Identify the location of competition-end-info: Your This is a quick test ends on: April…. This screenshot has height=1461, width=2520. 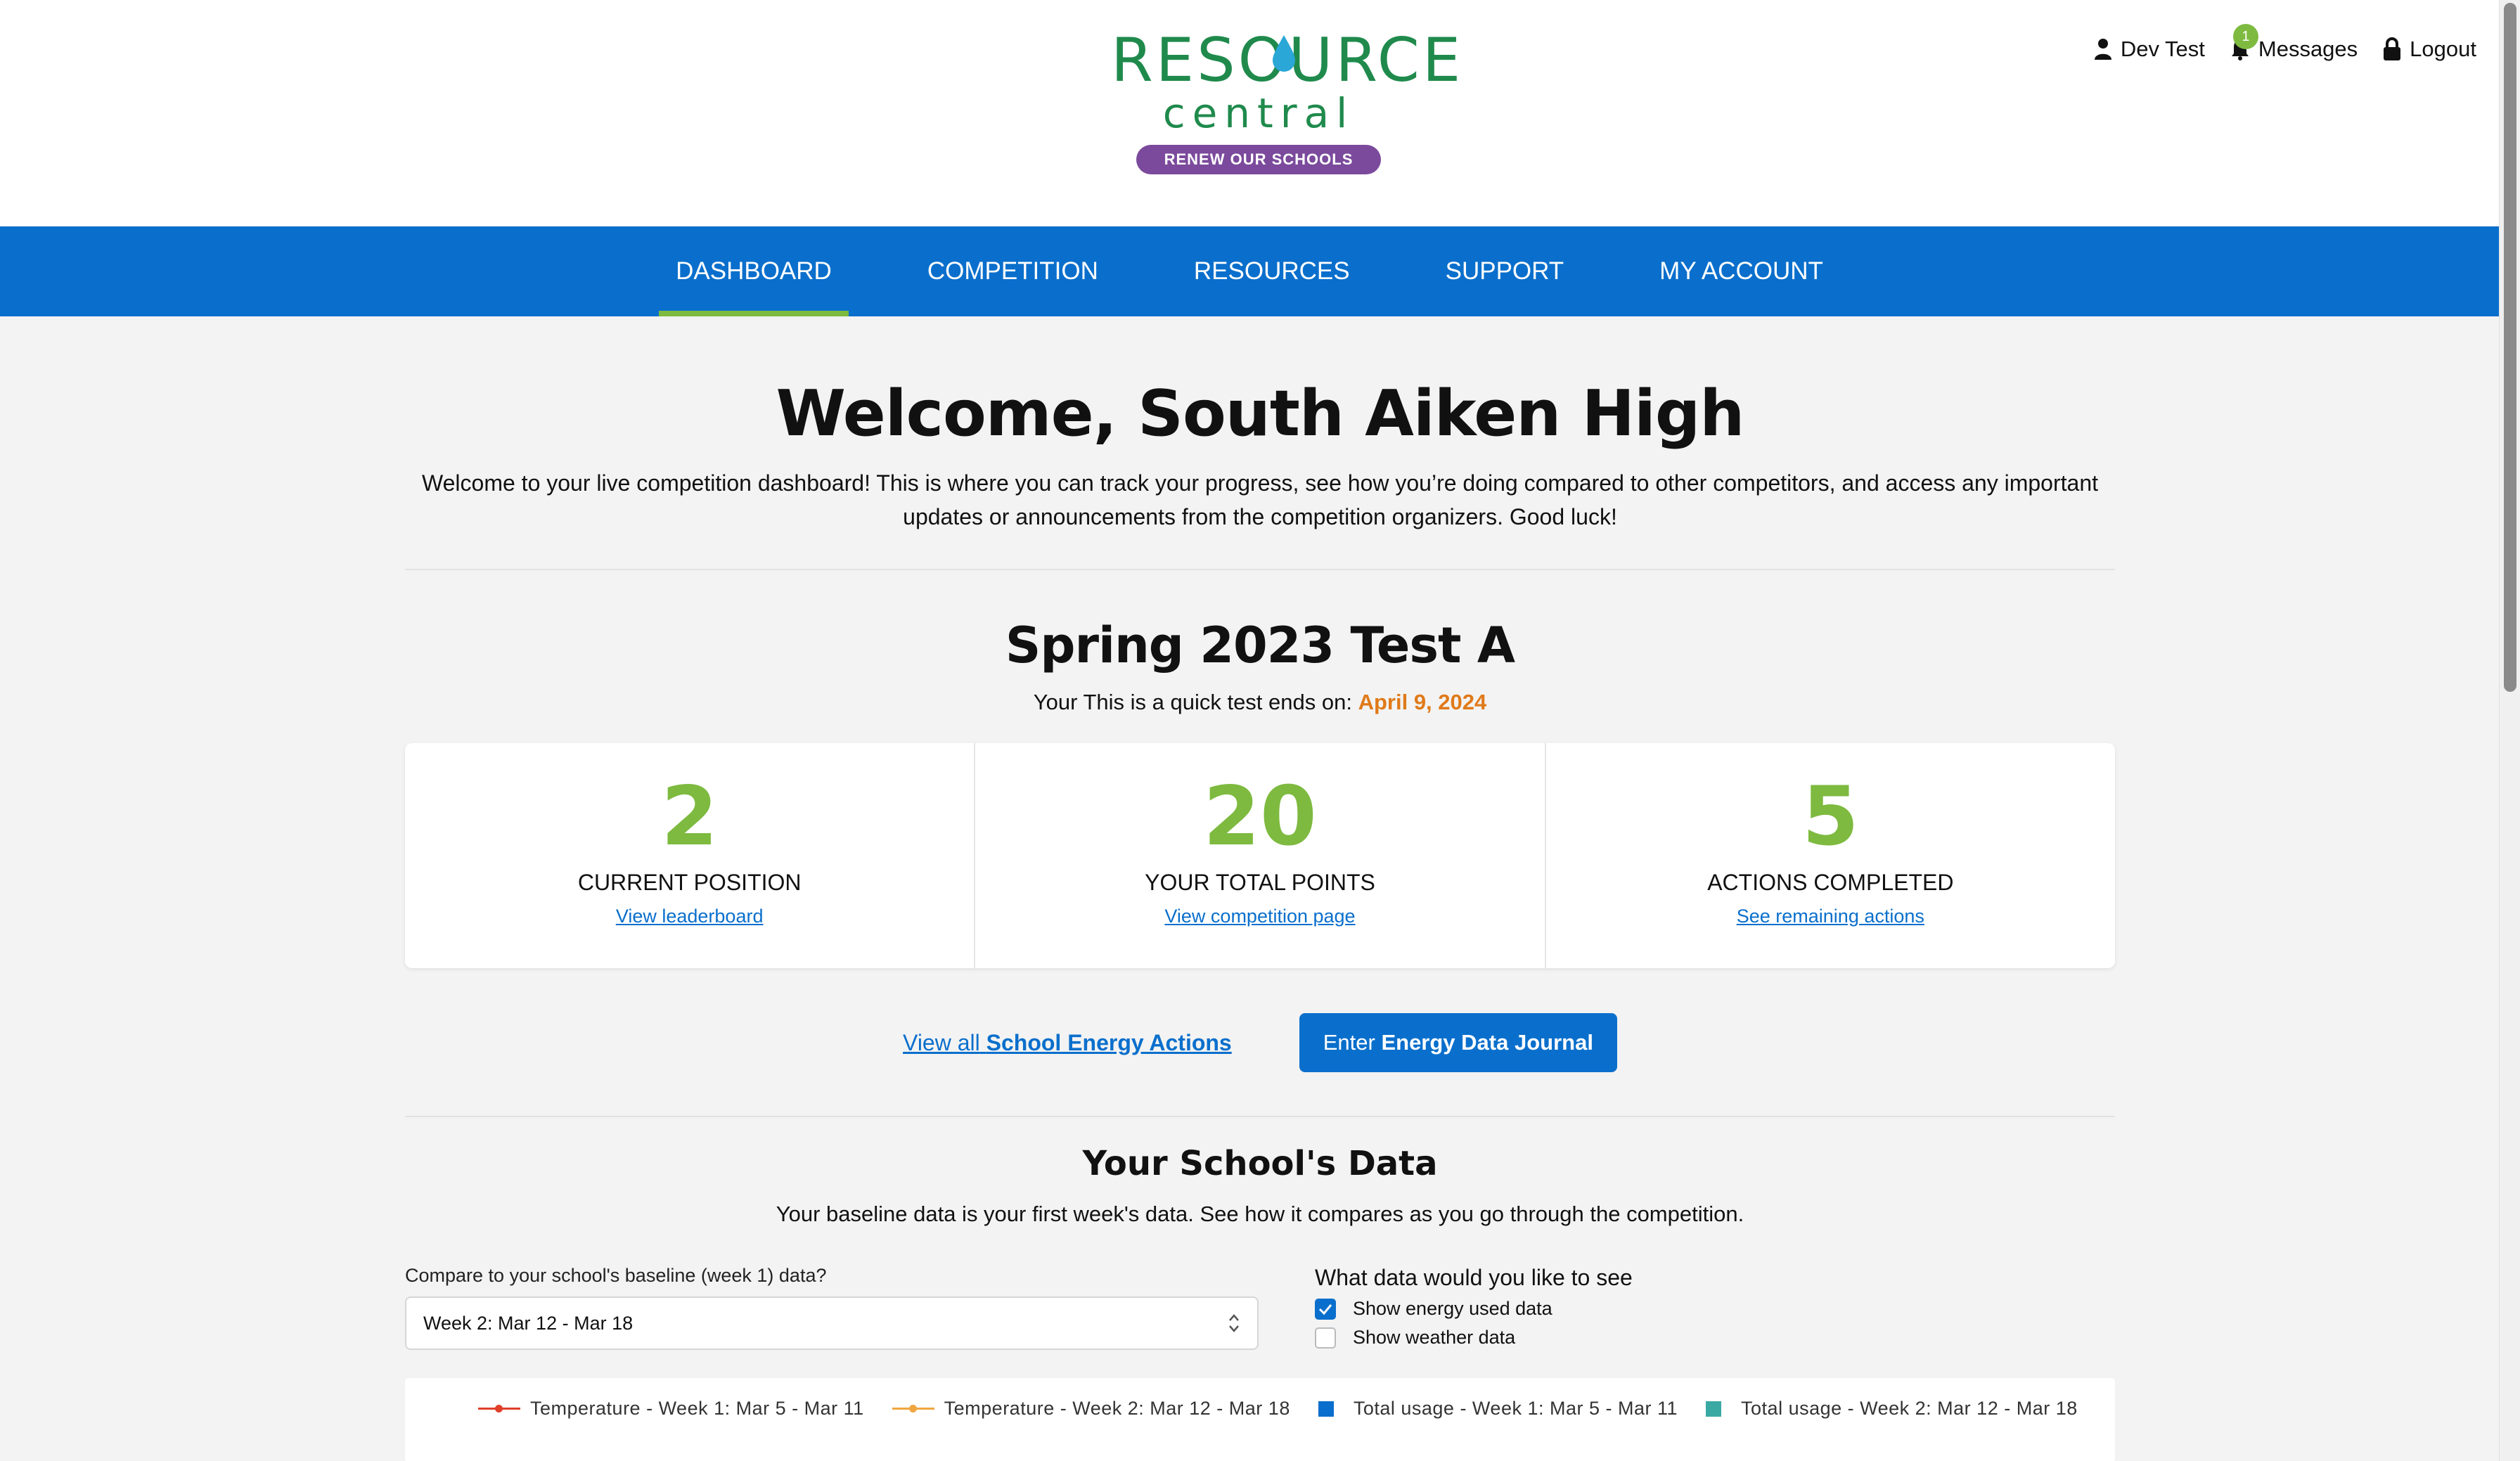
(1260, 702).